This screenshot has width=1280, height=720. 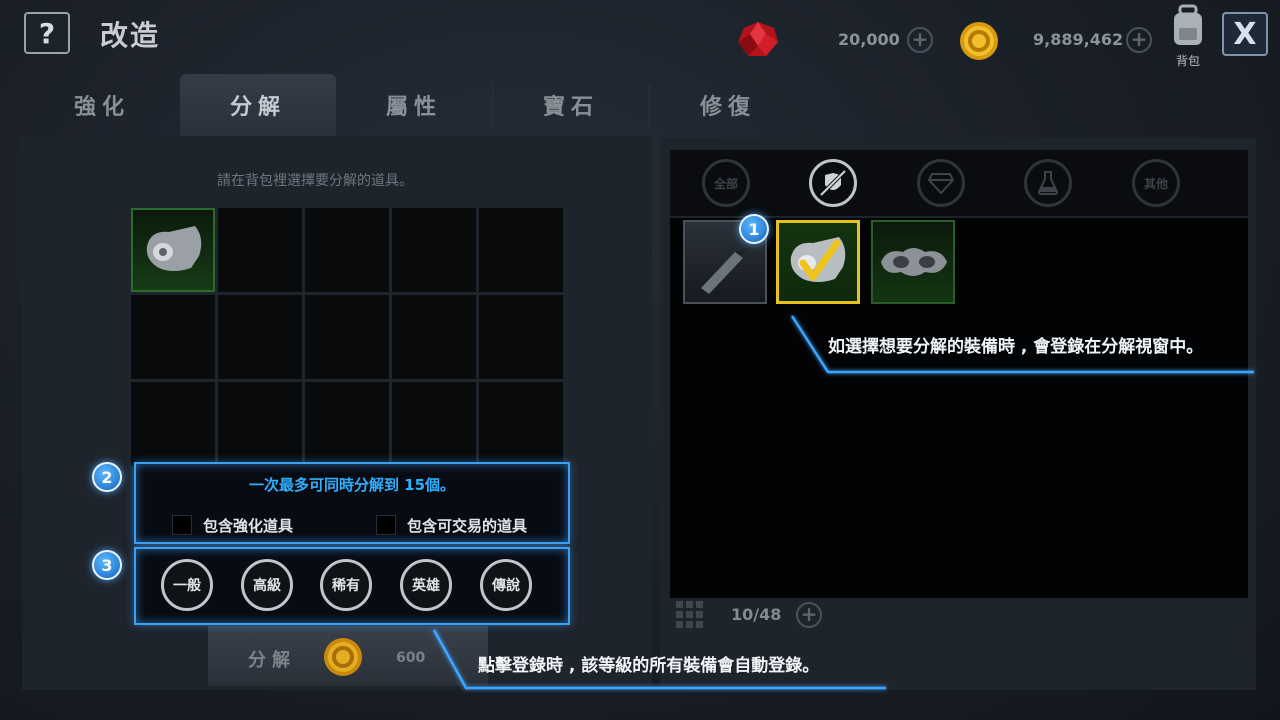 What do you see at coordinates (1016, 347) in the screenshot?
I see `callout-select-equipment: 如選擇想要分解的裝備時 , 會登錄在分解視窗中。` at bounding box center [1016, 347].